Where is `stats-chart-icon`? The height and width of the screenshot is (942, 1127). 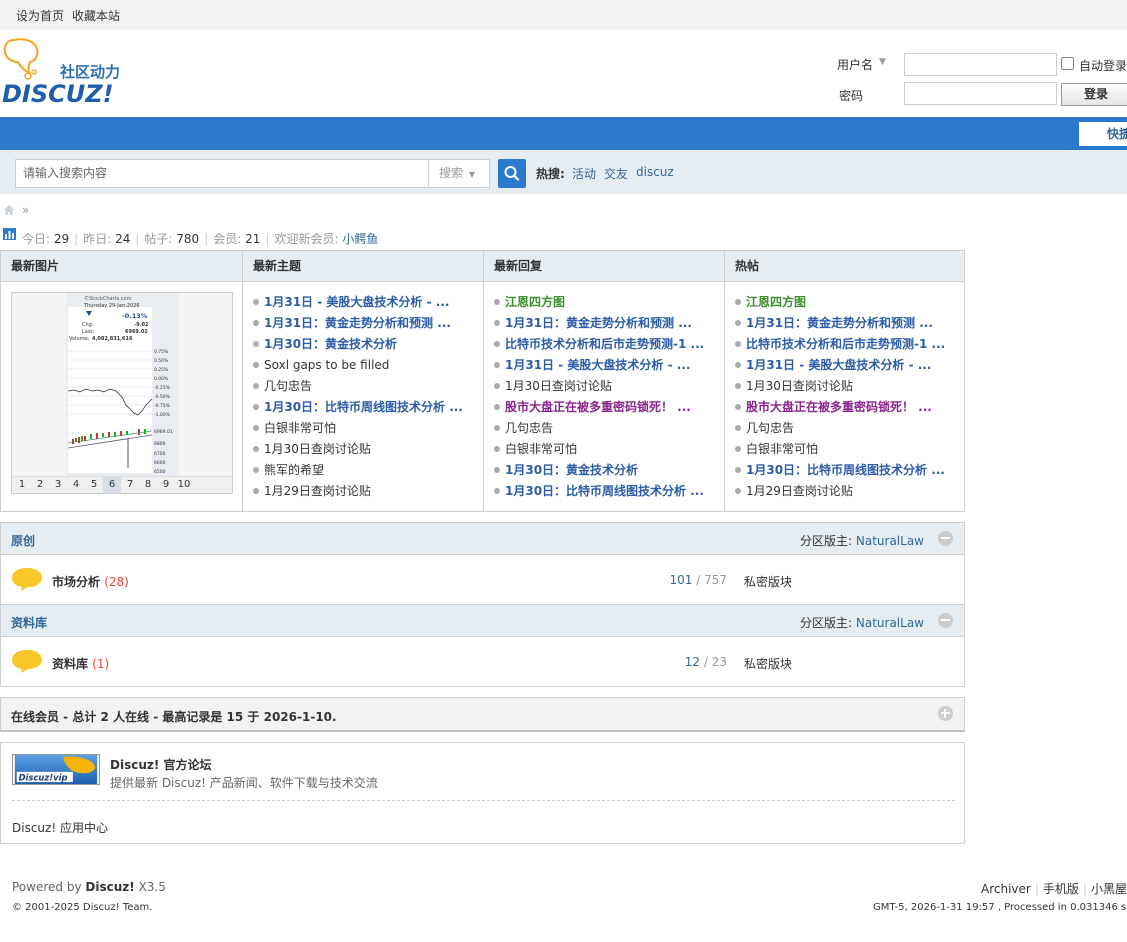 stats-chart-icon is located at coordinates (9, 234).